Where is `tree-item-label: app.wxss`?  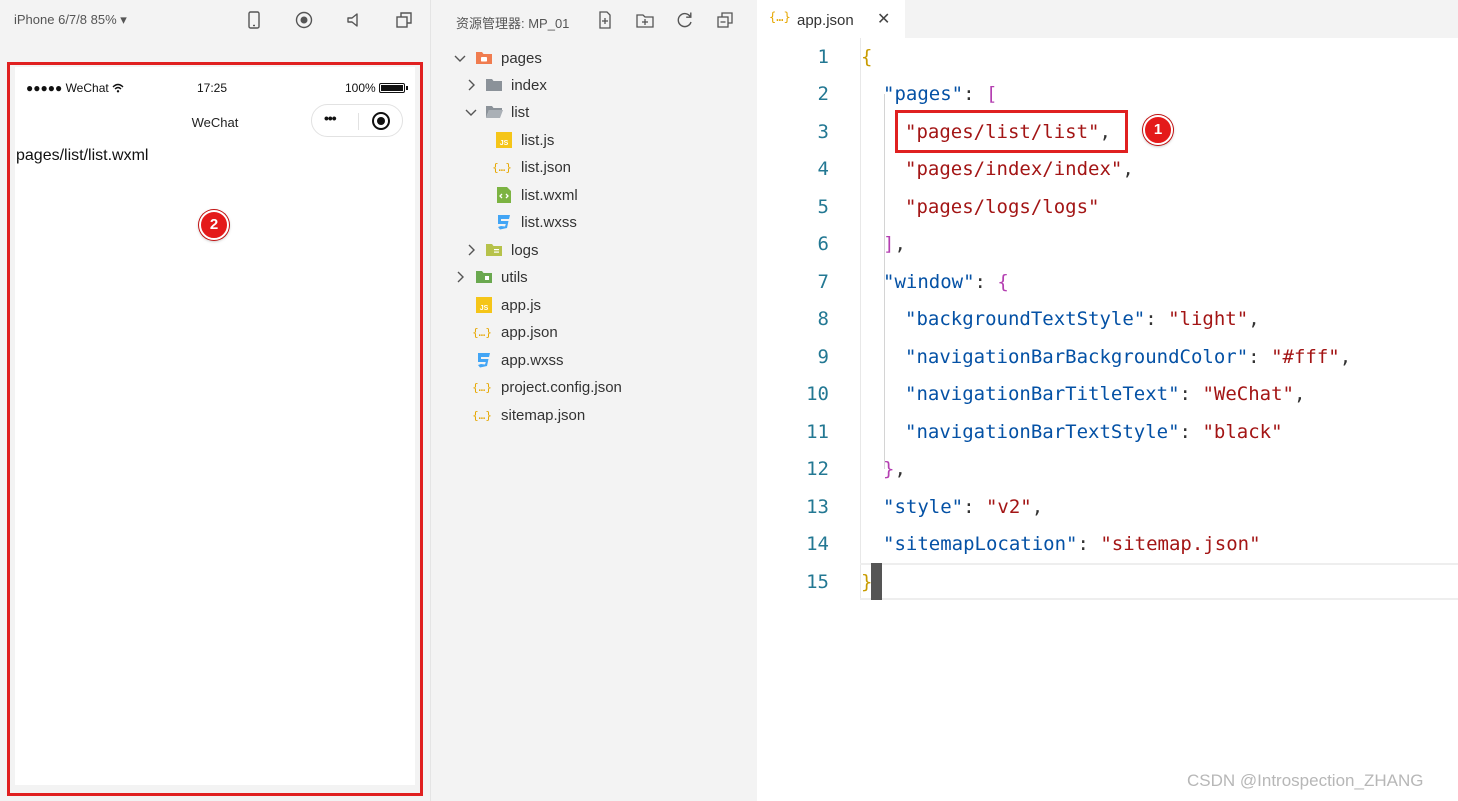 tree-item-label: app.wxss is located at coordinates (532, 360).